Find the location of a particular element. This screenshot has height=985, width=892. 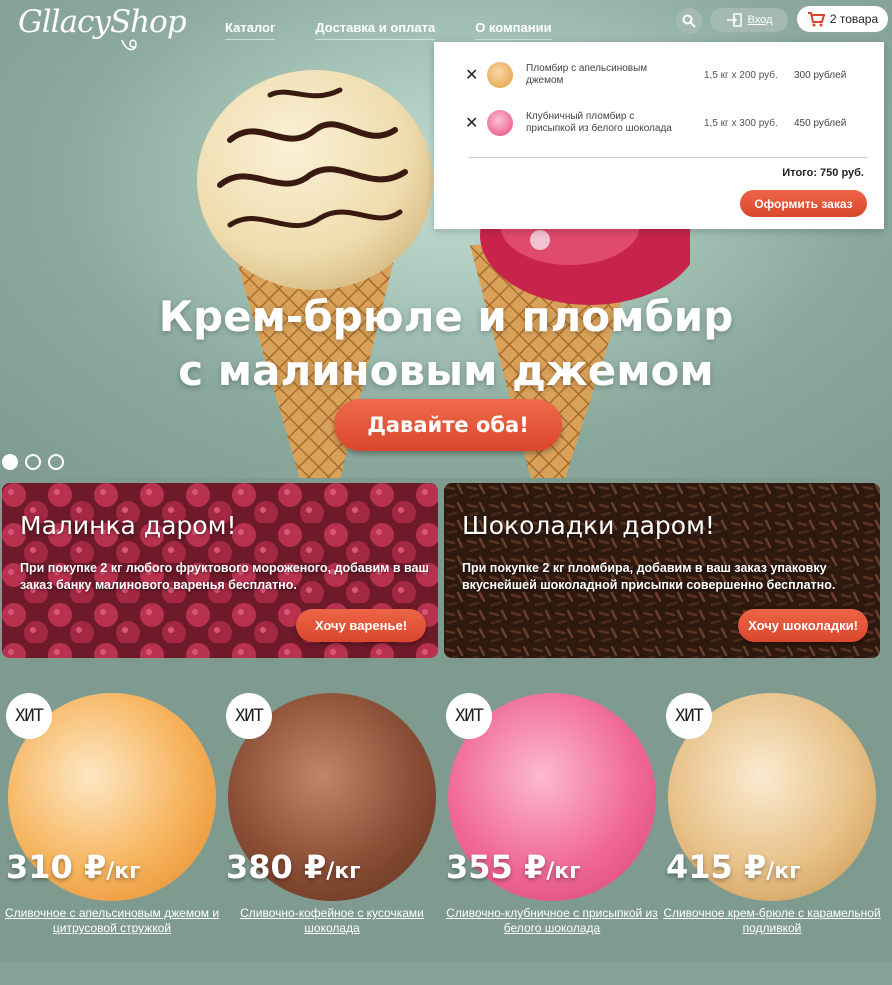

hero-cta-button: Давайте оба! is located at coordinates (448, 425).